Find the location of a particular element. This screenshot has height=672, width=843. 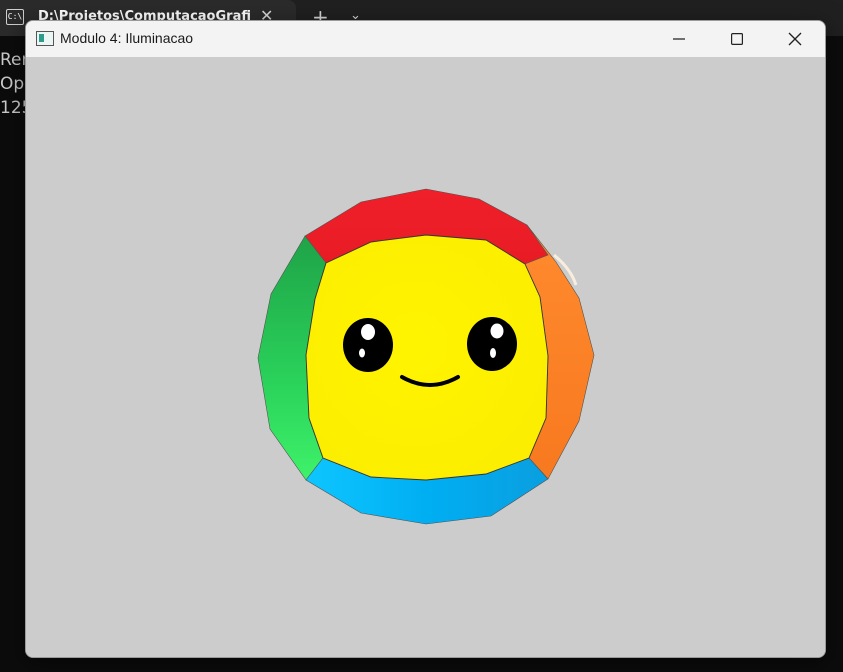

left-eye-highlight-small is located at coordinates (362, 353).